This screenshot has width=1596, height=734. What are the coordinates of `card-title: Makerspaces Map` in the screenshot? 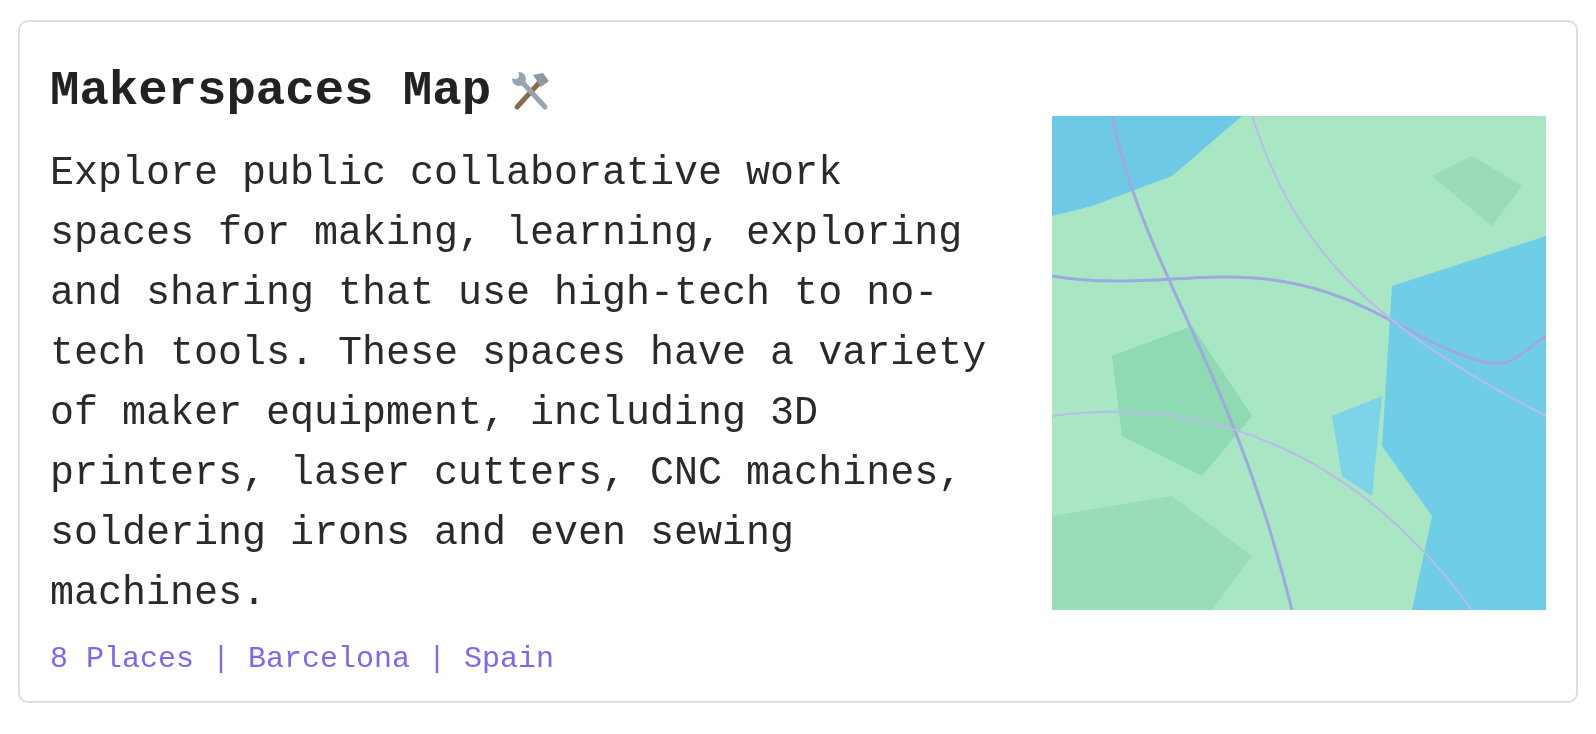 It's located at (271, 91).